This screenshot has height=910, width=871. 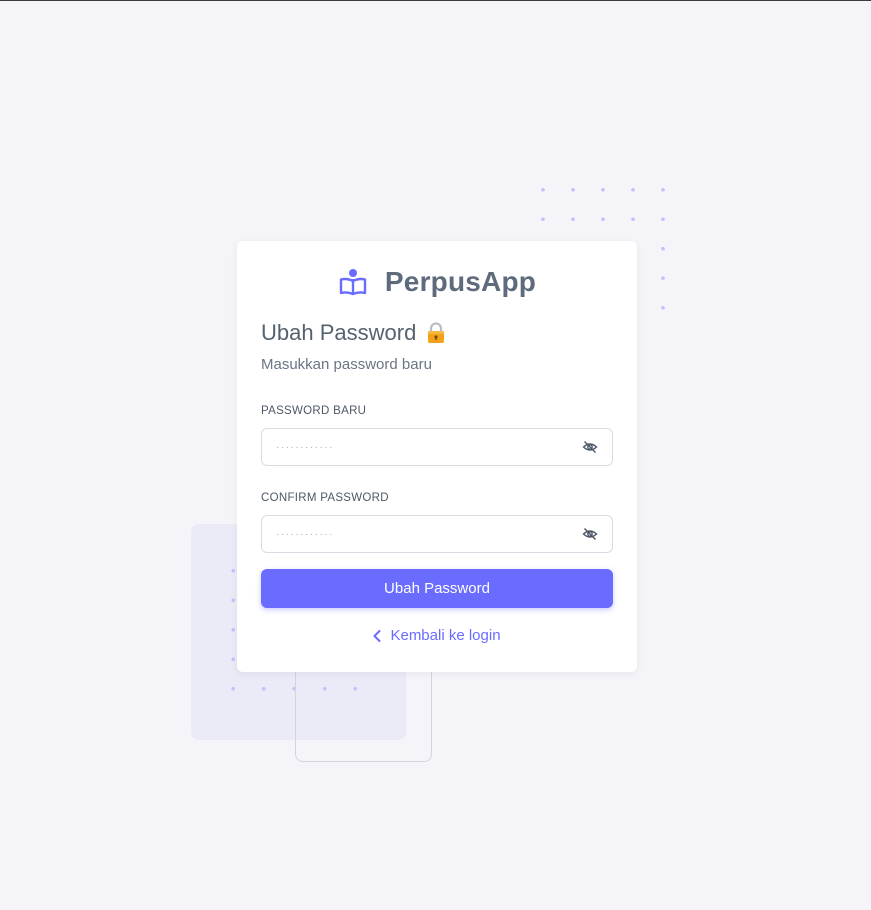 I want to click on confirm-password-field, so click(x=437, y=534).